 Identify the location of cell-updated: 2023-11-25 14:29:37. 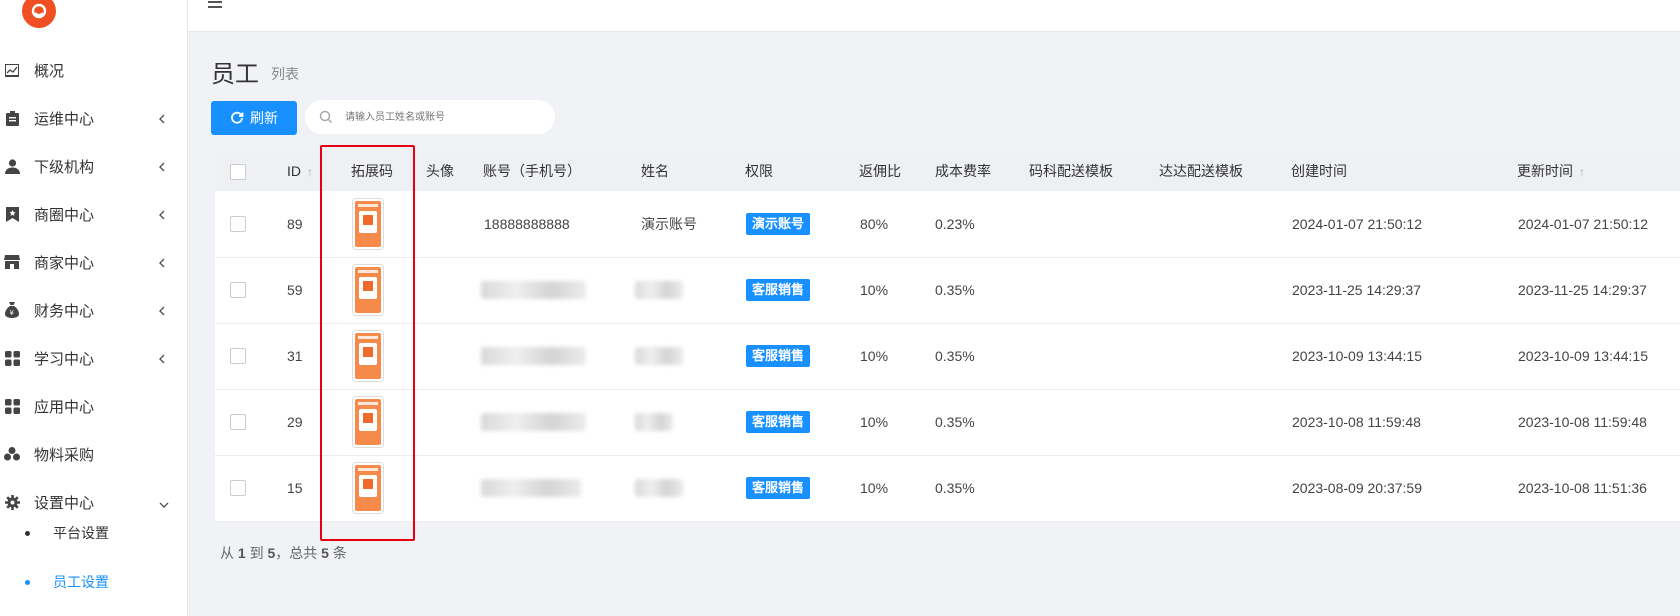
(1582, 290).